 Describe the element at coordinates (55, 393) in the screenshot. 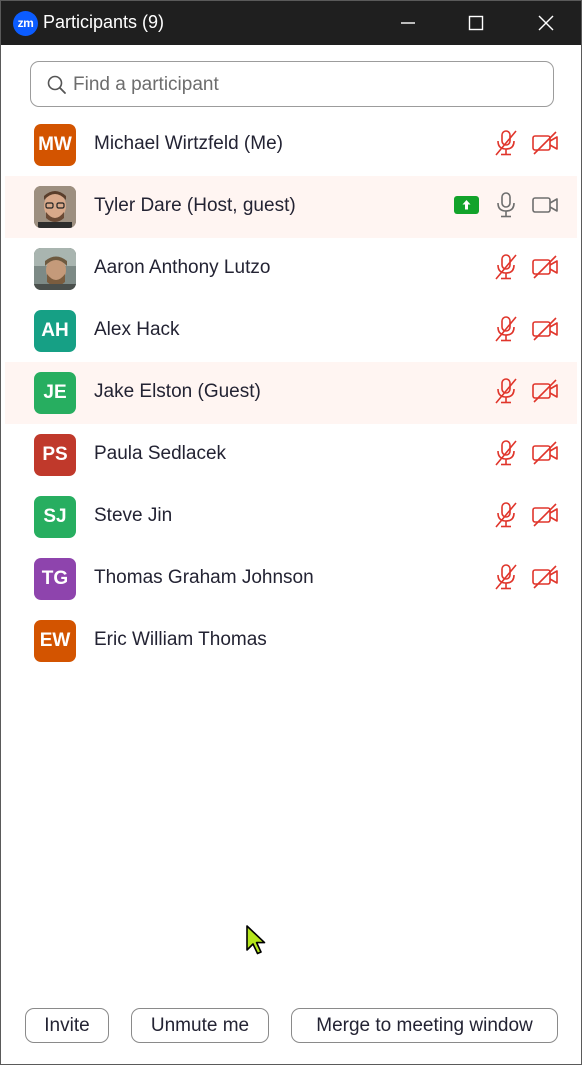

I see `avatar: JE` at that location.